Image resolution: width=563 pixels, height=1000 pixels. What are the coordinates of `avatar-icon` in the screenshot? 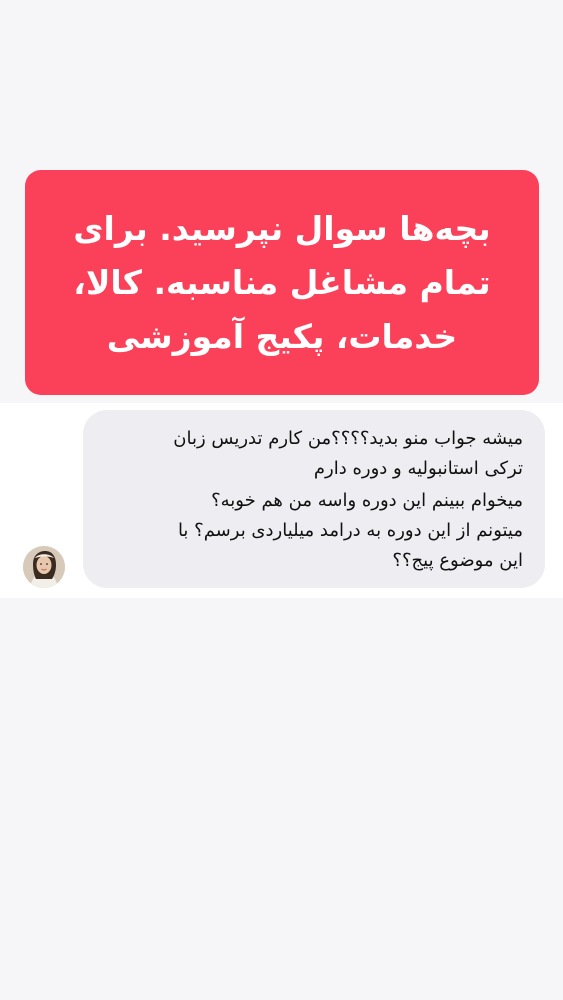 It's located at (44, 567).